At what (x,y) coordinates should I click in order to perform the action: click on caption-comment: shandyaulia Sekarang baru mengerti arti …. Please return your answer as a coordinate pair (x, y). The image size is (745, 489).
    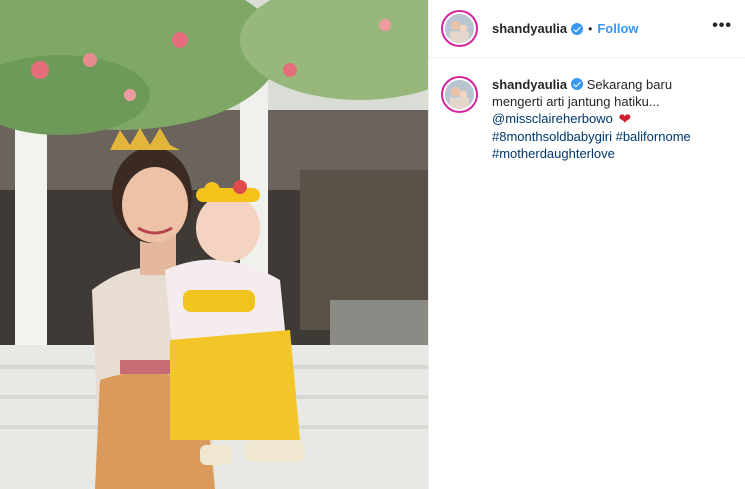
    Looking at the image, I should click on (591, 119).